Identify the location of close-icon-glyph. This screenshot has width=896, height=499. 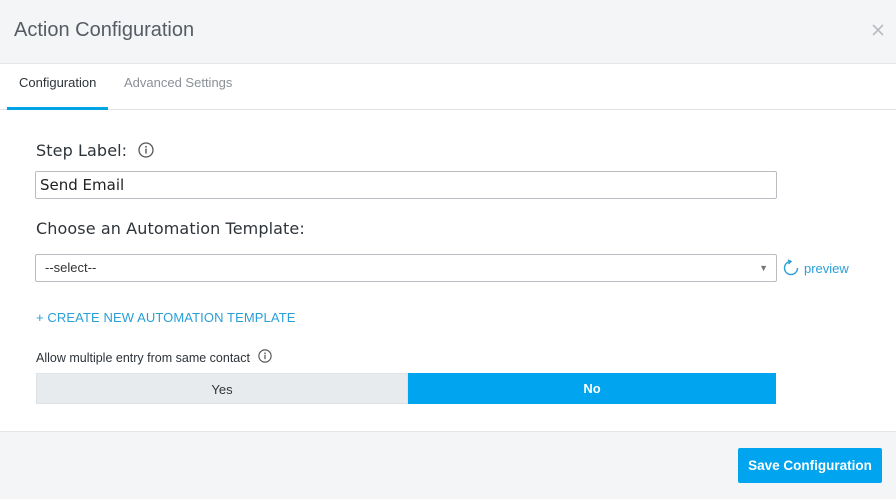
(878, 30).